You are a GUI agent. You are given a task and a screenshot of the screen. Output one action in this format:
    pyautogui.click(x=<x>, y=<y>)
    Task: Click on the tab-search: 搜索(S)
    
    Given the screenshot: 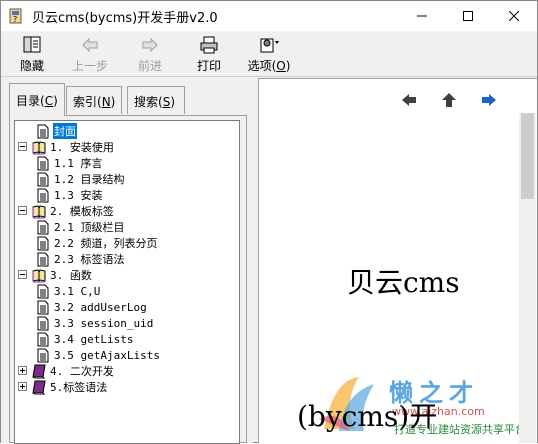 What is the action you would take?
    pyautogui.click(x=156, y=100)
    